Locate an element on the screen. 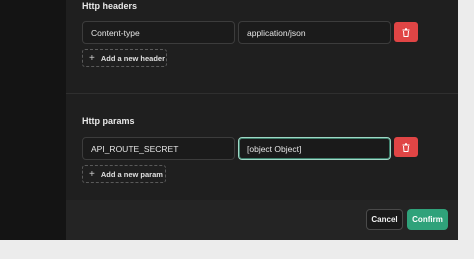 The height and width of the screenshot is (259, 474). section-divider is located at coordinates (262, 93).